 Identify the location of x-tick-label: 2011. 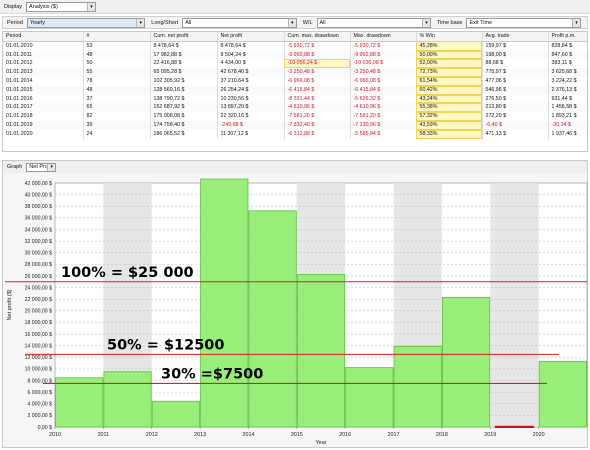
(104, 435).